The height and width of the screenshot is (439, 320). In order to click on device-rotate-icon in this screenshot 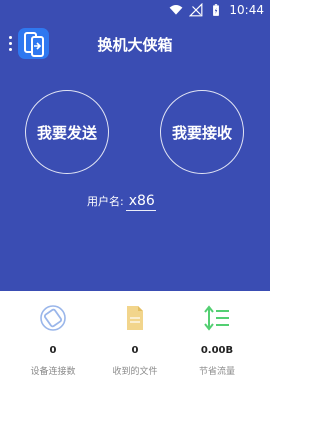, I will do `click(53, 318)`.